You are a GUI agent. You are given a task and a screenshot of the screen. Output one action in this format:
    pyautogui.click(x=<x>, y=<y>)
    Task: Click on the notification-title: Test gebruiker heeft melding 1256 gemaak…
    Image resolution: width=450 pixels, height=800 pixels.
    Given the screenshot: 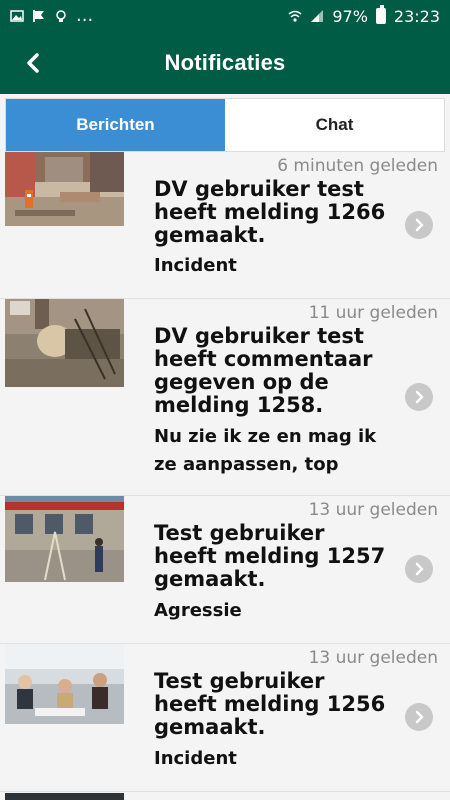 What is the action you would take?
    pyautogui.click(x=270, y=704)
    